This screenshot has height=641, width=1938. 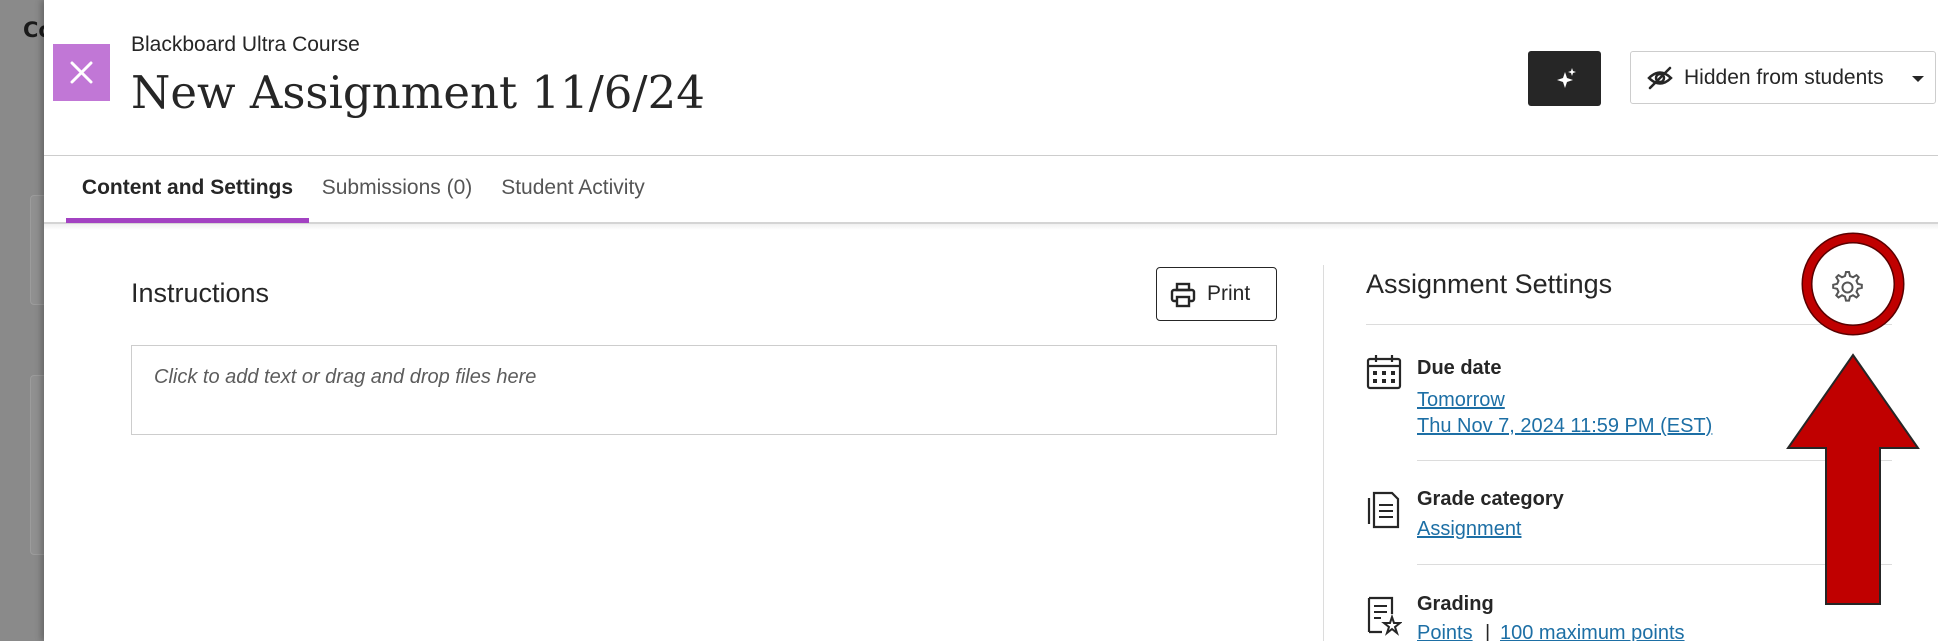 I want to click on tab-content-and-settings: Content and Settings, so click(x=187, y=189).